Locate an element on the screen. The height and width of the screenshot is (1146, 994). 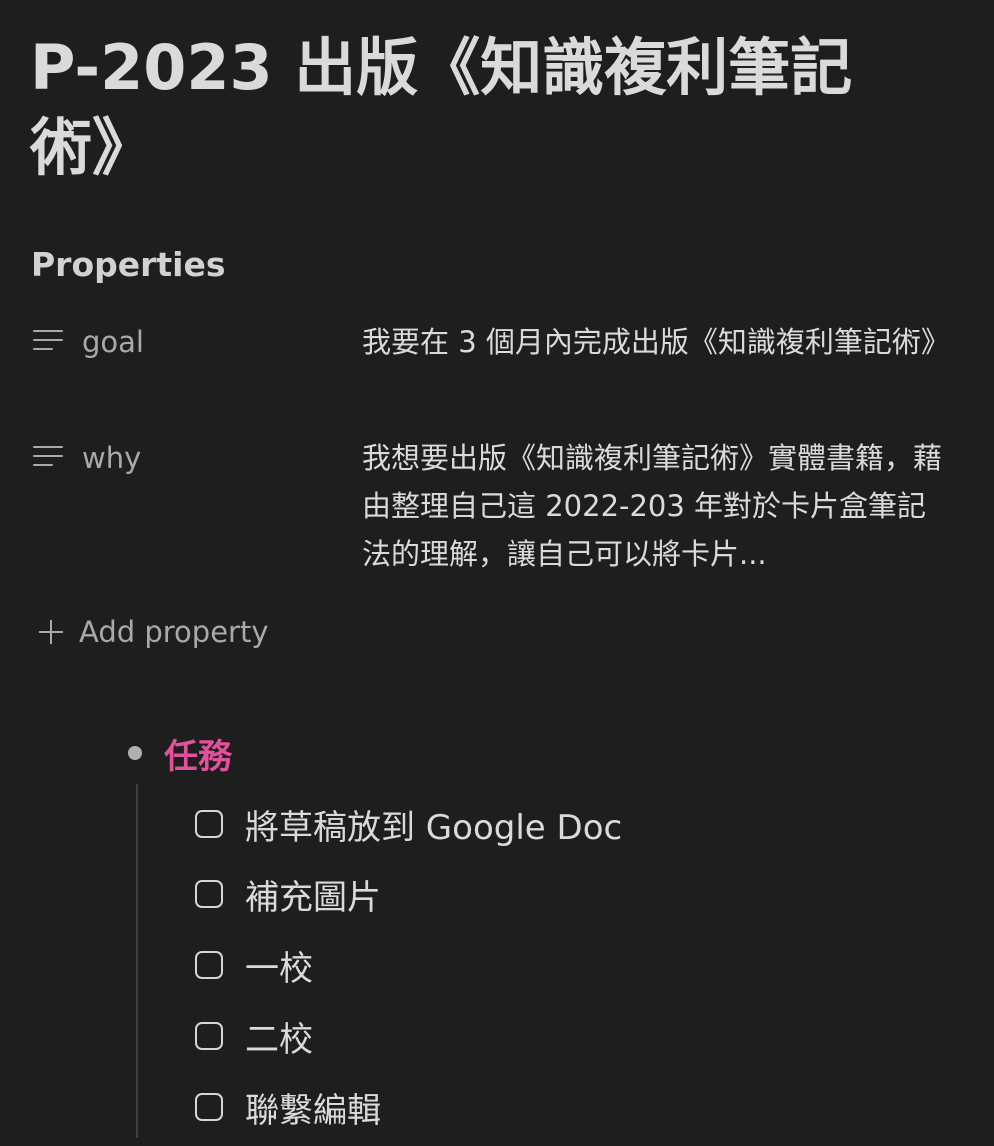
task-item: 二校 is located at coordinates (254, 1036).